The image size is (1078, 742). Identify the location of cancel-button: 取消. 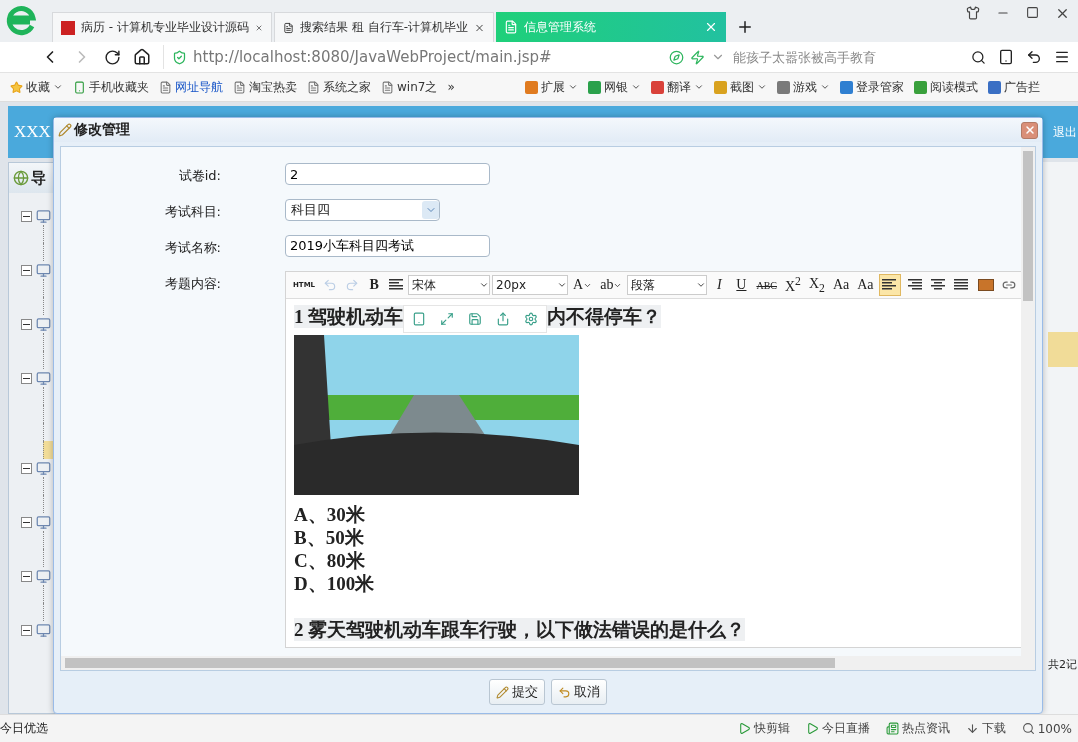
(579, 692).